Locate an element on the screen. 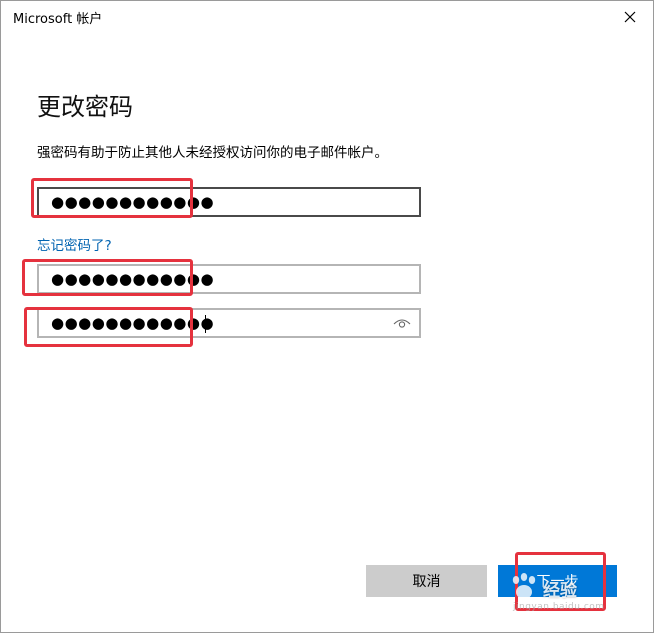 This screenshot has height=633, width=654. close-button is located at coordinates (630, 17).